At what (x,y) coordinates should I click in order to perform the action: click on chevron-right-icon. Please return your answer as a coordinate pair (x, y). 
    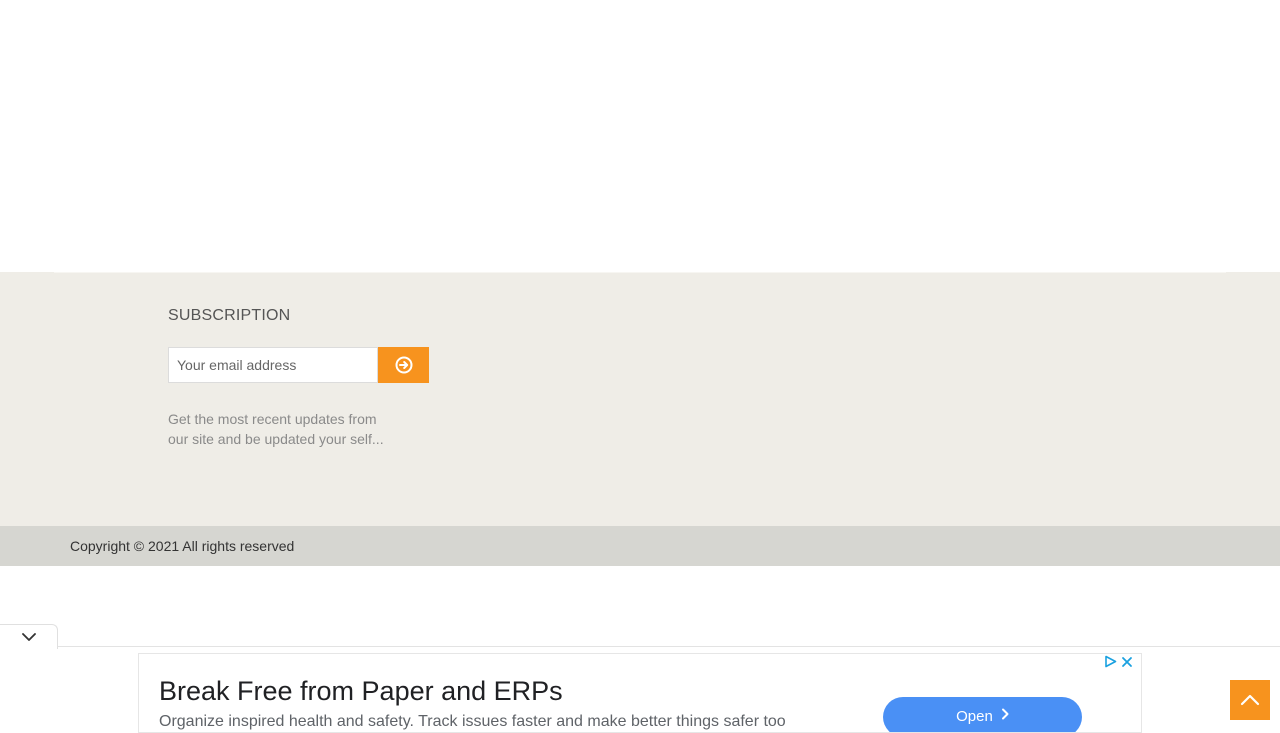
    Looking at the image, I should click on (1005, 714).